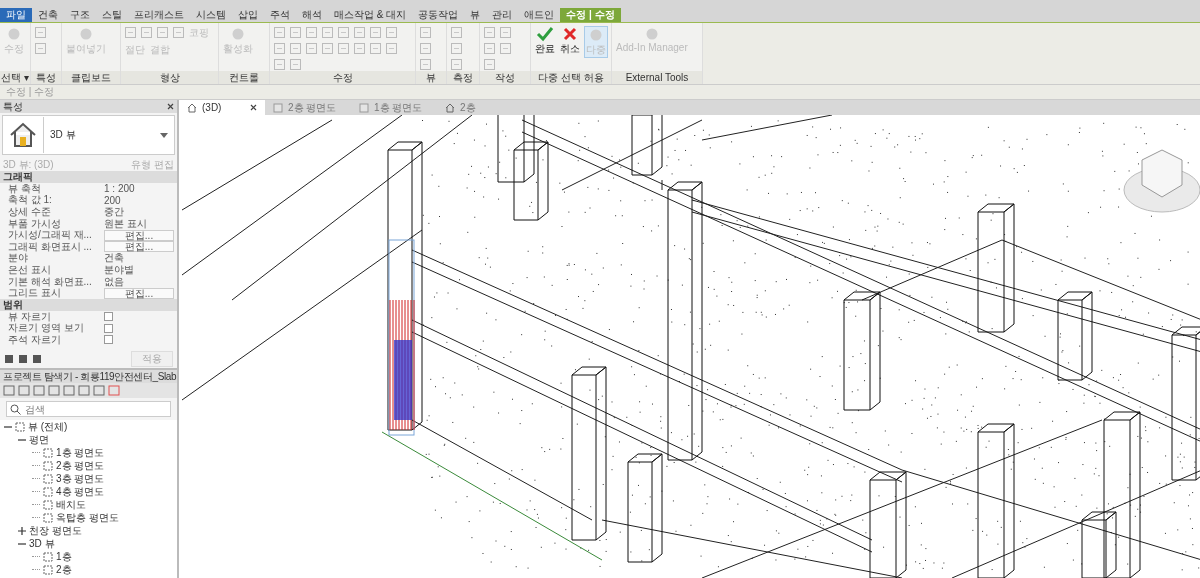 Image resolution: width=1200 pixels, height=578 pixels. I want to click on property-value: 중간, so click(114, 212).